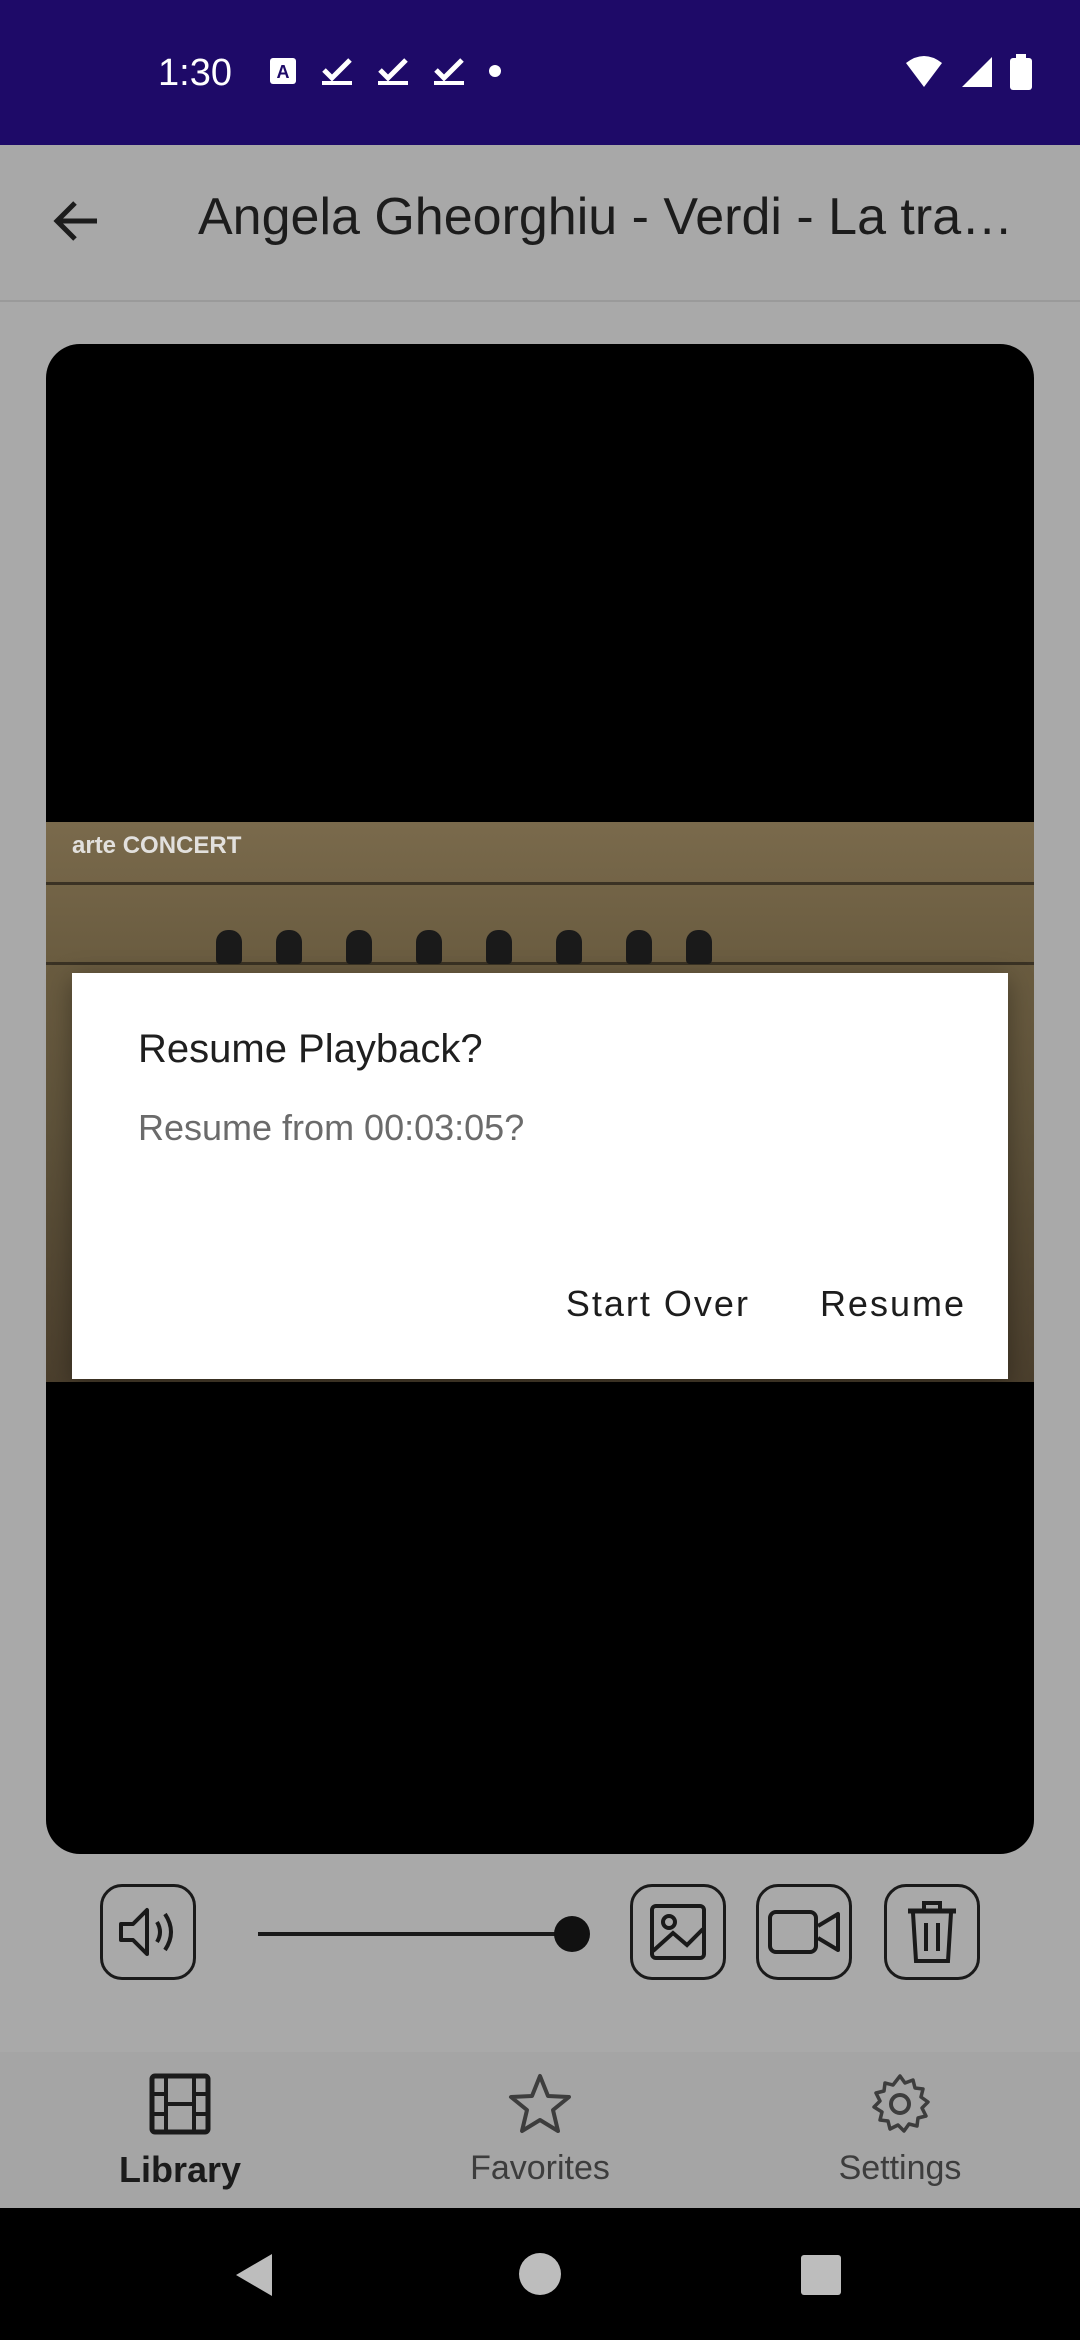  I want to click on home-nav-icon, so click(540, 2274).